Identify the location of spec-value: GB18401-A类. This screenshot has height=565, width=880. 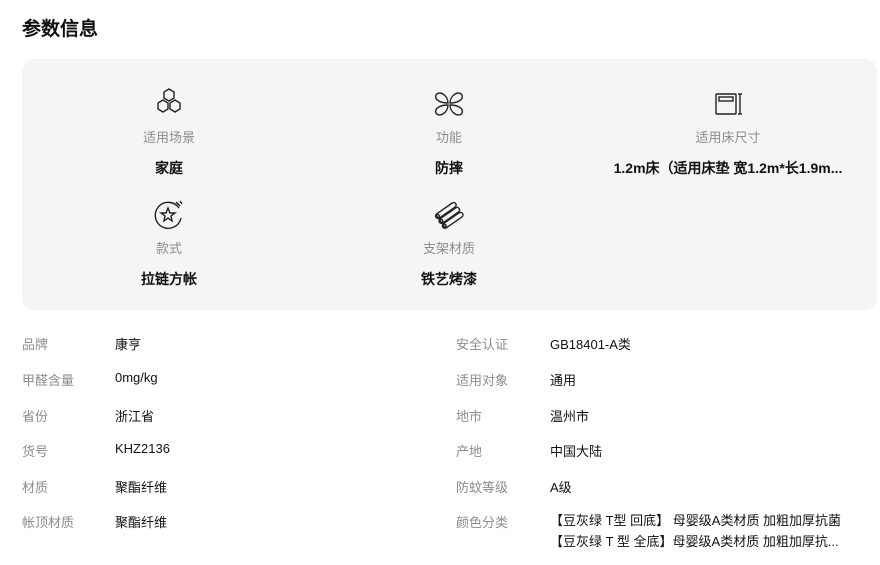
(590, 344).